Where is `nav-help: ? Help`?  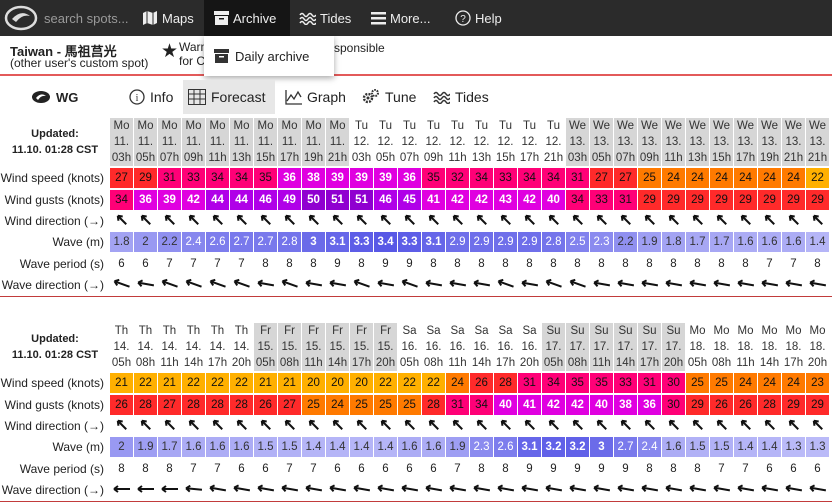
nav-help: ? Help is located at coordinates (478, 18).